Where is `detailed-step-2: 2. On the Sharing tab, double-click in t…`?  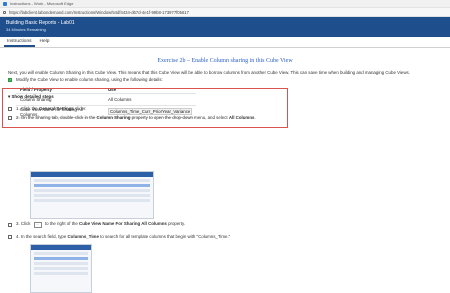
detailed-step-2: 2. On the Sharing tab, double-click in t… is located at coordinates (225, 117).